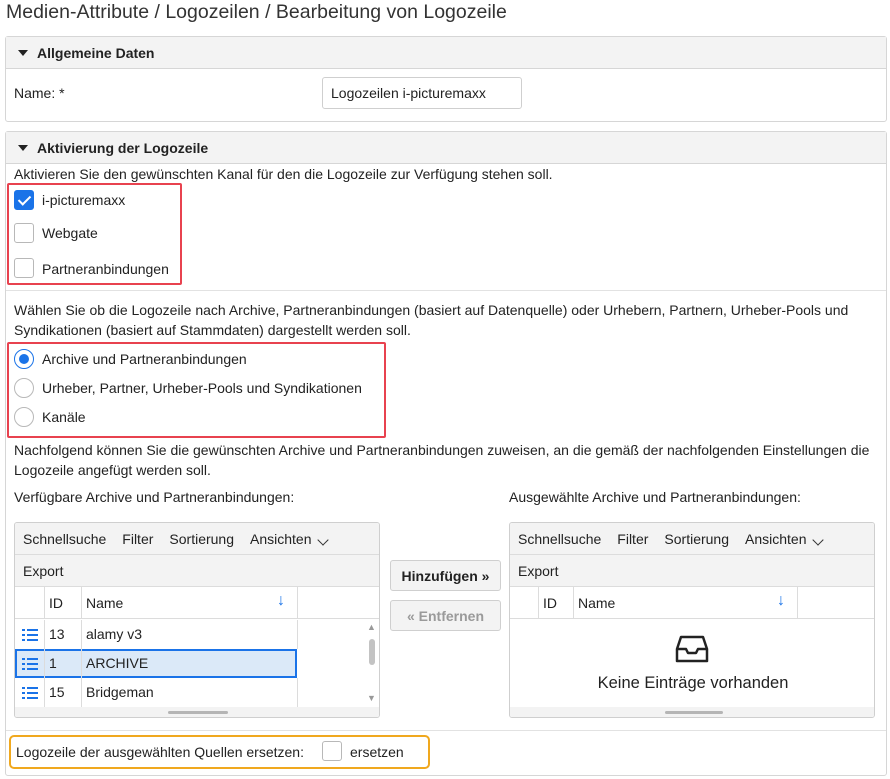 This screenshot has width=890, height=779. Describe the element at coordinates (446, 53) in the screenshot. I see `general-data-header: Allgemeine Daten` at that location.